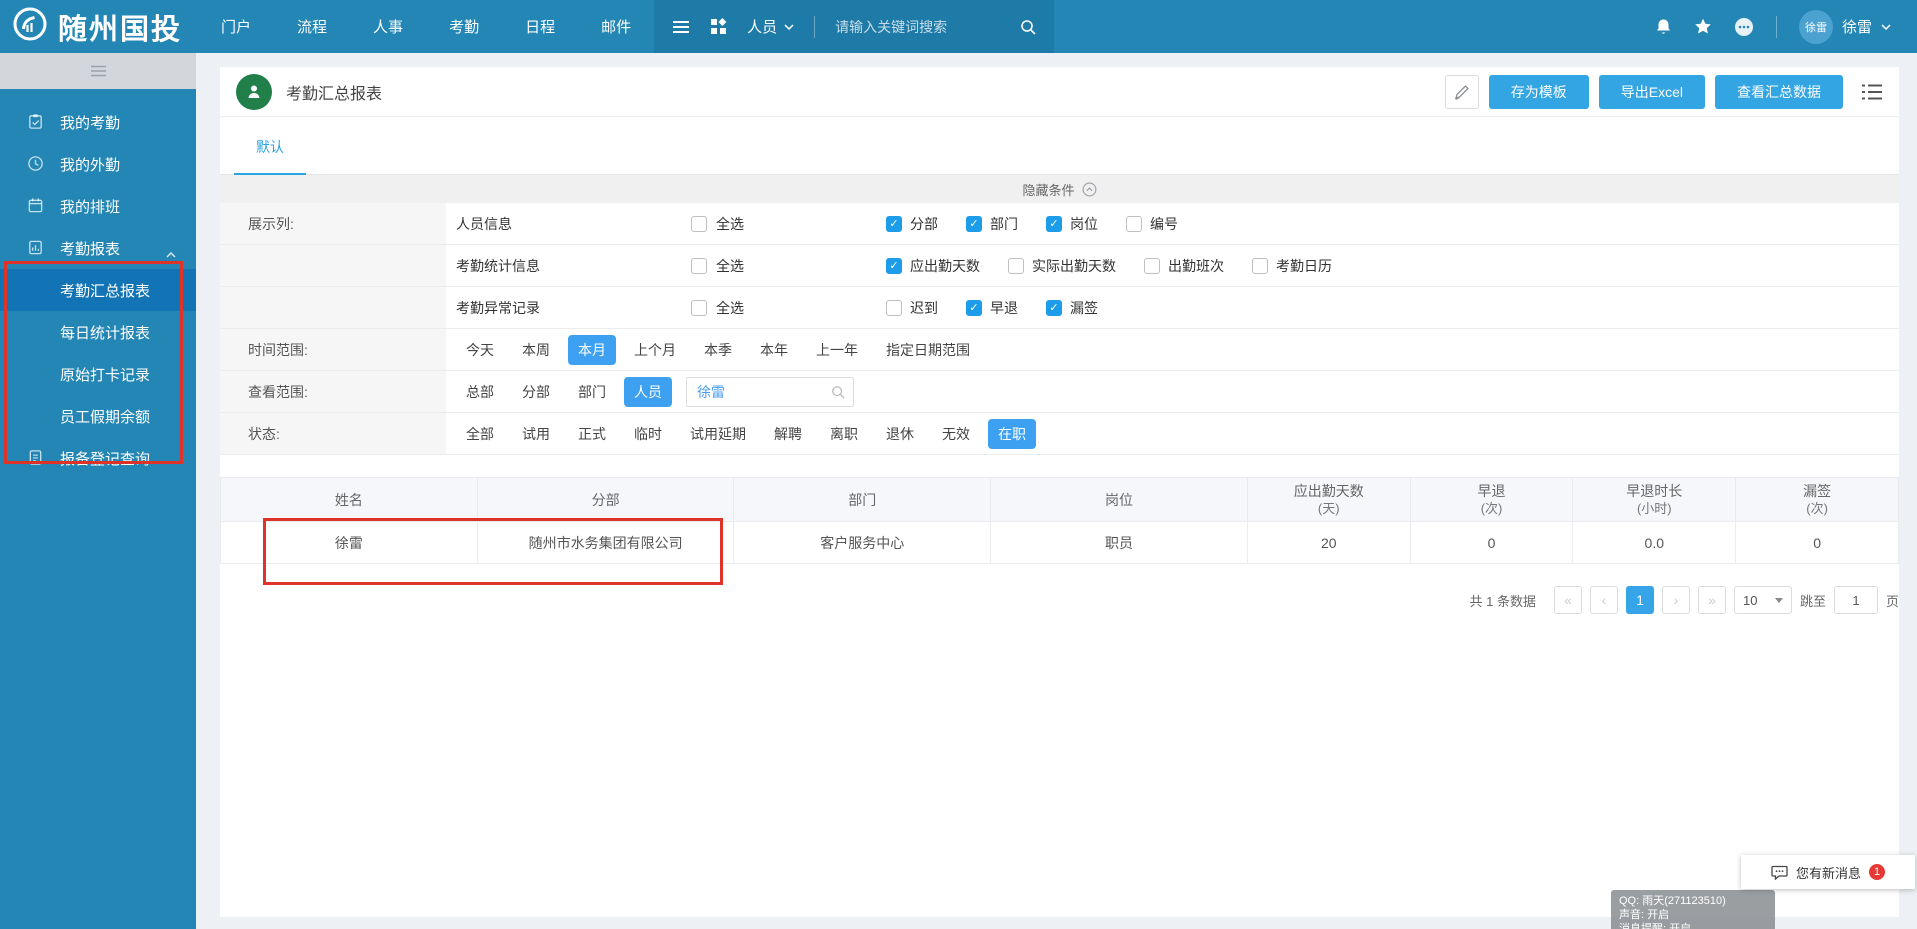  I want to click on bell-icon, so click(1663, 27).